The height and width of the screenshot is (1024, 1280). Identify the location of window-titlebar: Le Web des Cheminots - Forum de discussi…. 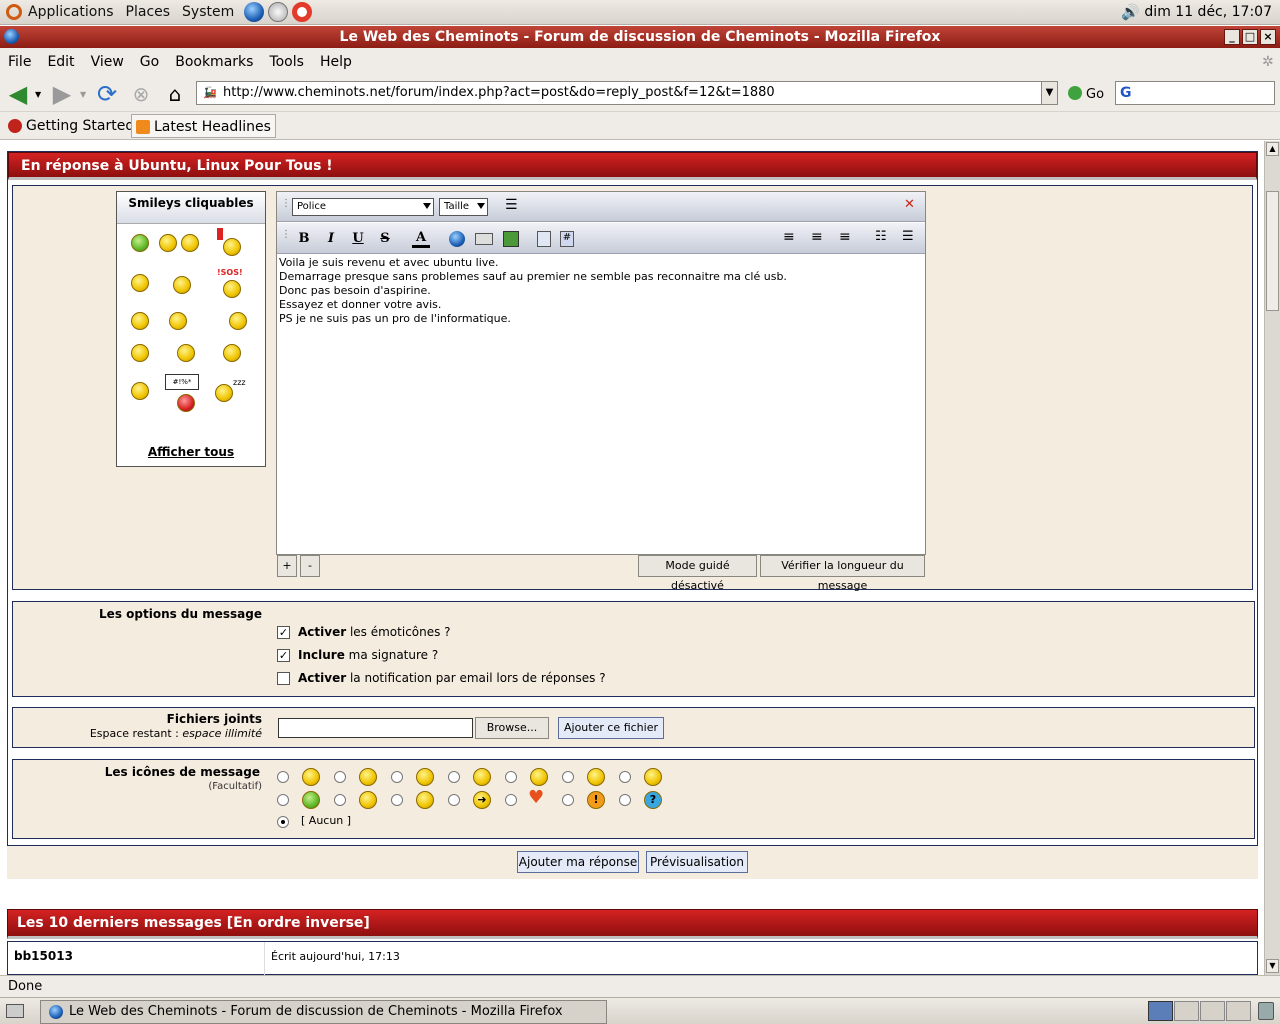
(640, 37).